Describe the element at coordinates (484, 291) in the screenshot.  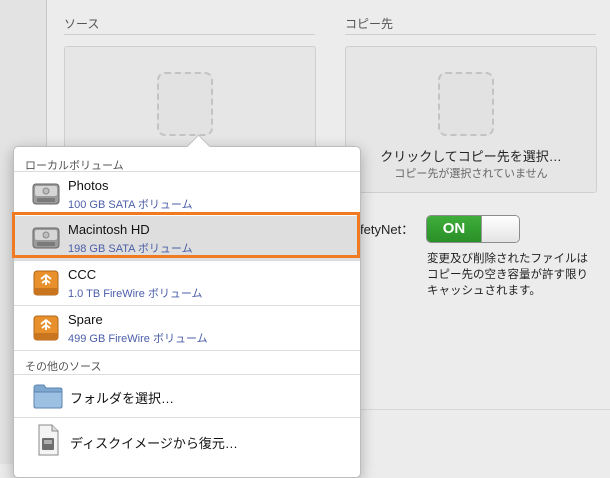
I see `description-line: キャッシュされます。` at that location.